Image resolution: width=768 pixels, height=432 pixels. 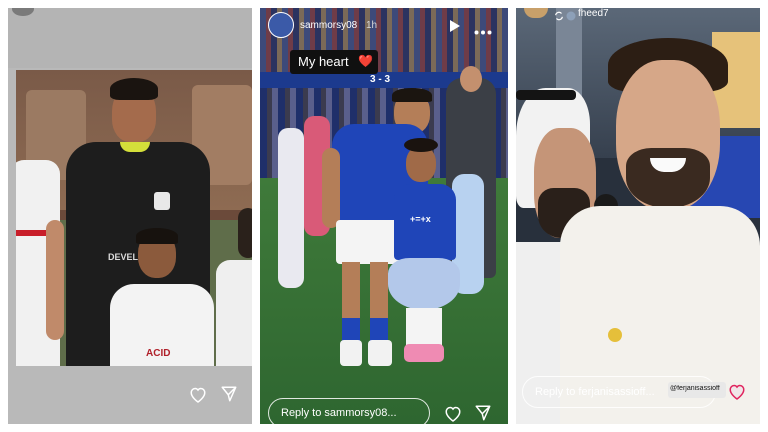 What do you see at coordinates (483, 31) in the screenshot?
I see `more-icon` at bounding box center [483, 31].